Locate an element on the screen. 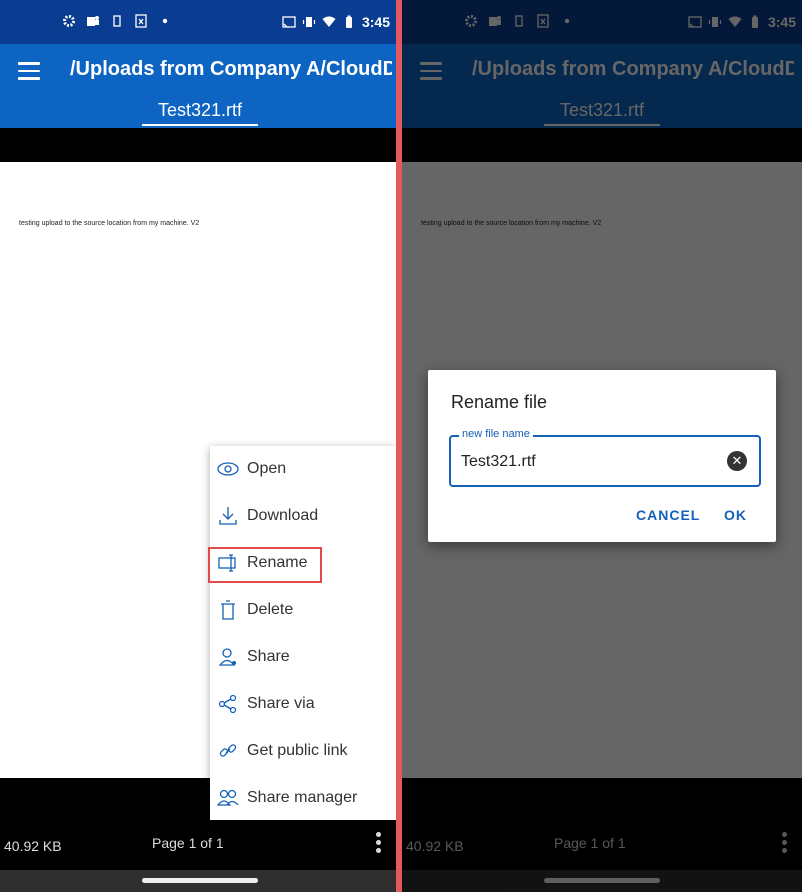 This screenshot has width=802, height=892. more-options-icon is located at coordinates (379, 844).